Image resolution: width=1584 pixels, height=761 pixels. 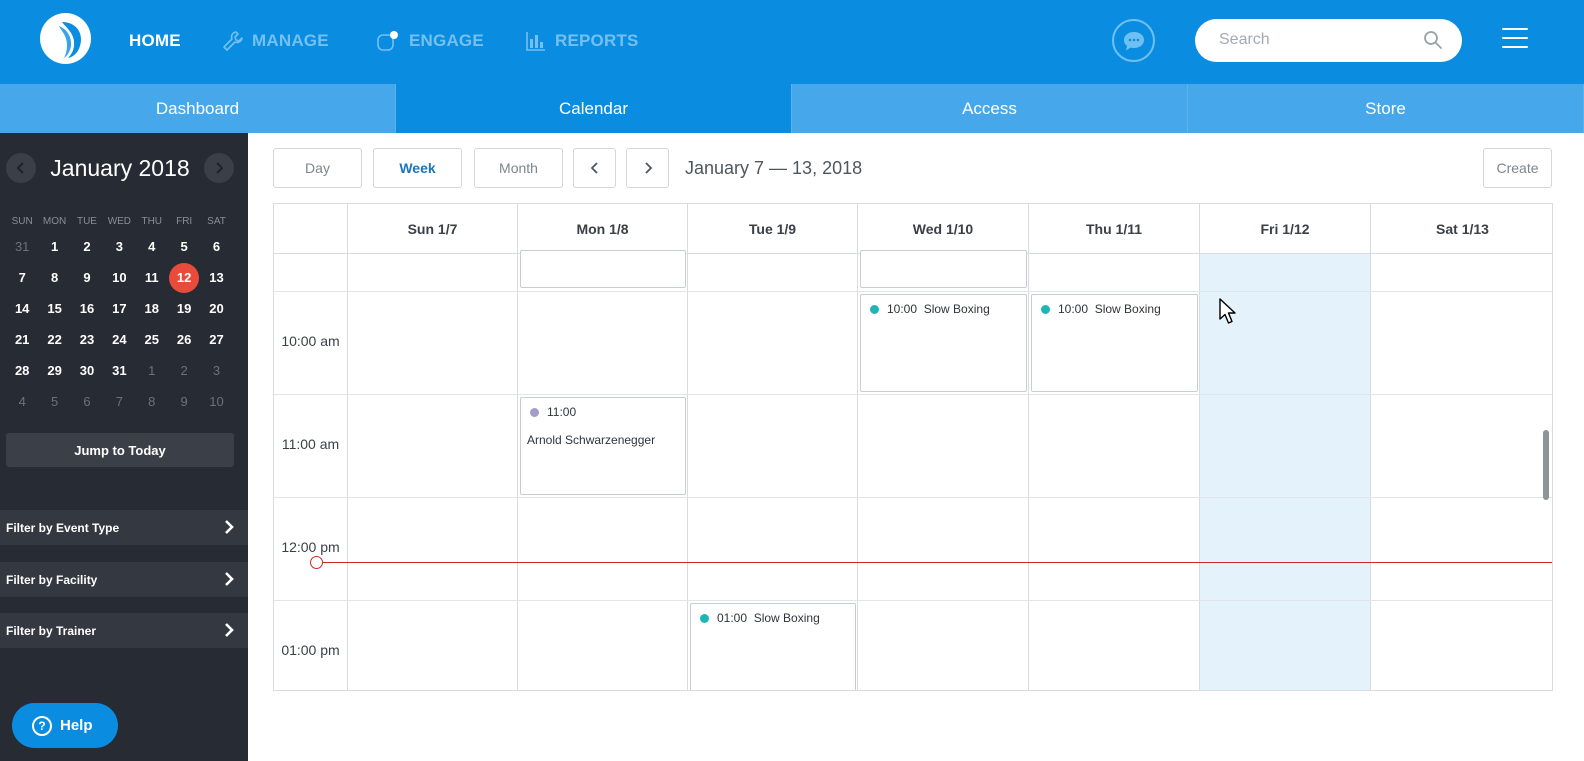 What do you see at coordinates (120, 450) in the screenshot?
I see `jump-to-today-button: Jump to Today` at bounding box center [120, 450].